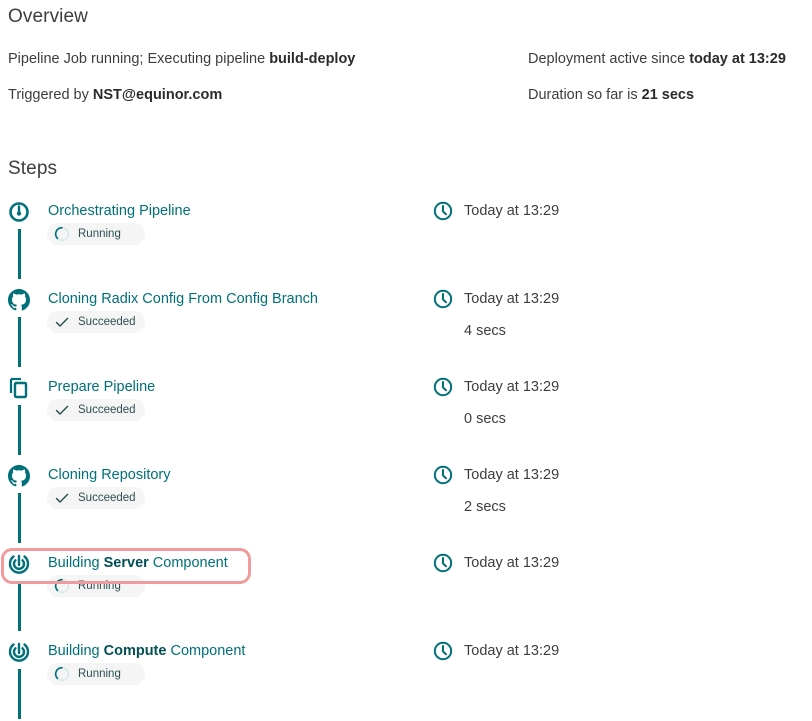 This screenshot has width=812, height=721. I want to click on overview-heading: Overview, so click(48, 16).